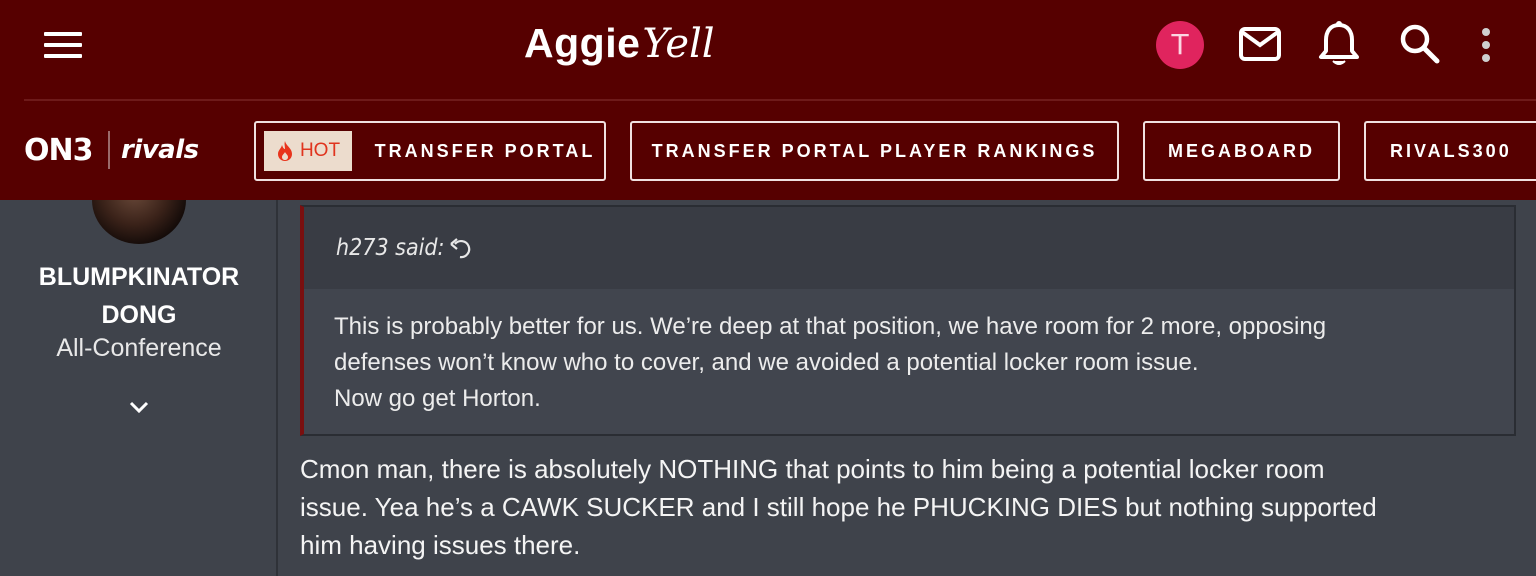  Describe the element at coordinates (1486, 45) in the screenshot. I see `more-vertical-icon` at that location.